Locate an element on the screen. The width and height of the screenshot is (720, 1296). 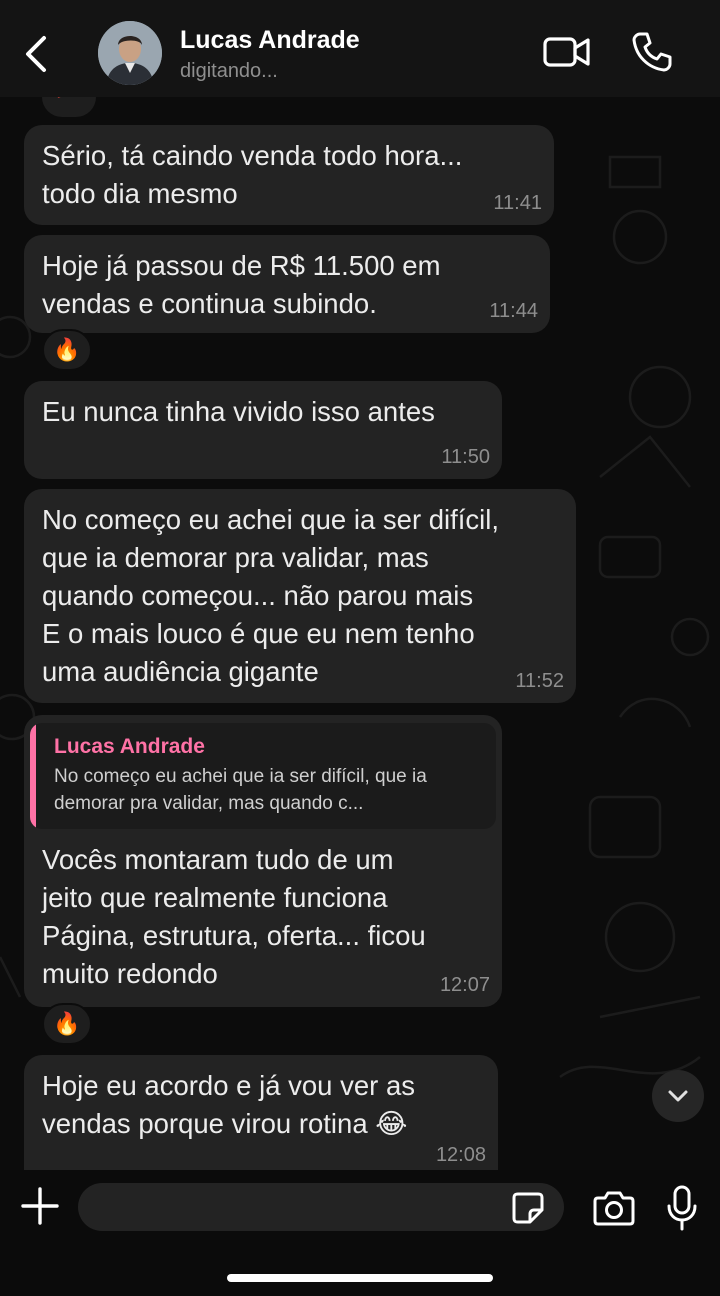
chevron-down-icon is located at coordinates (678, 1096).